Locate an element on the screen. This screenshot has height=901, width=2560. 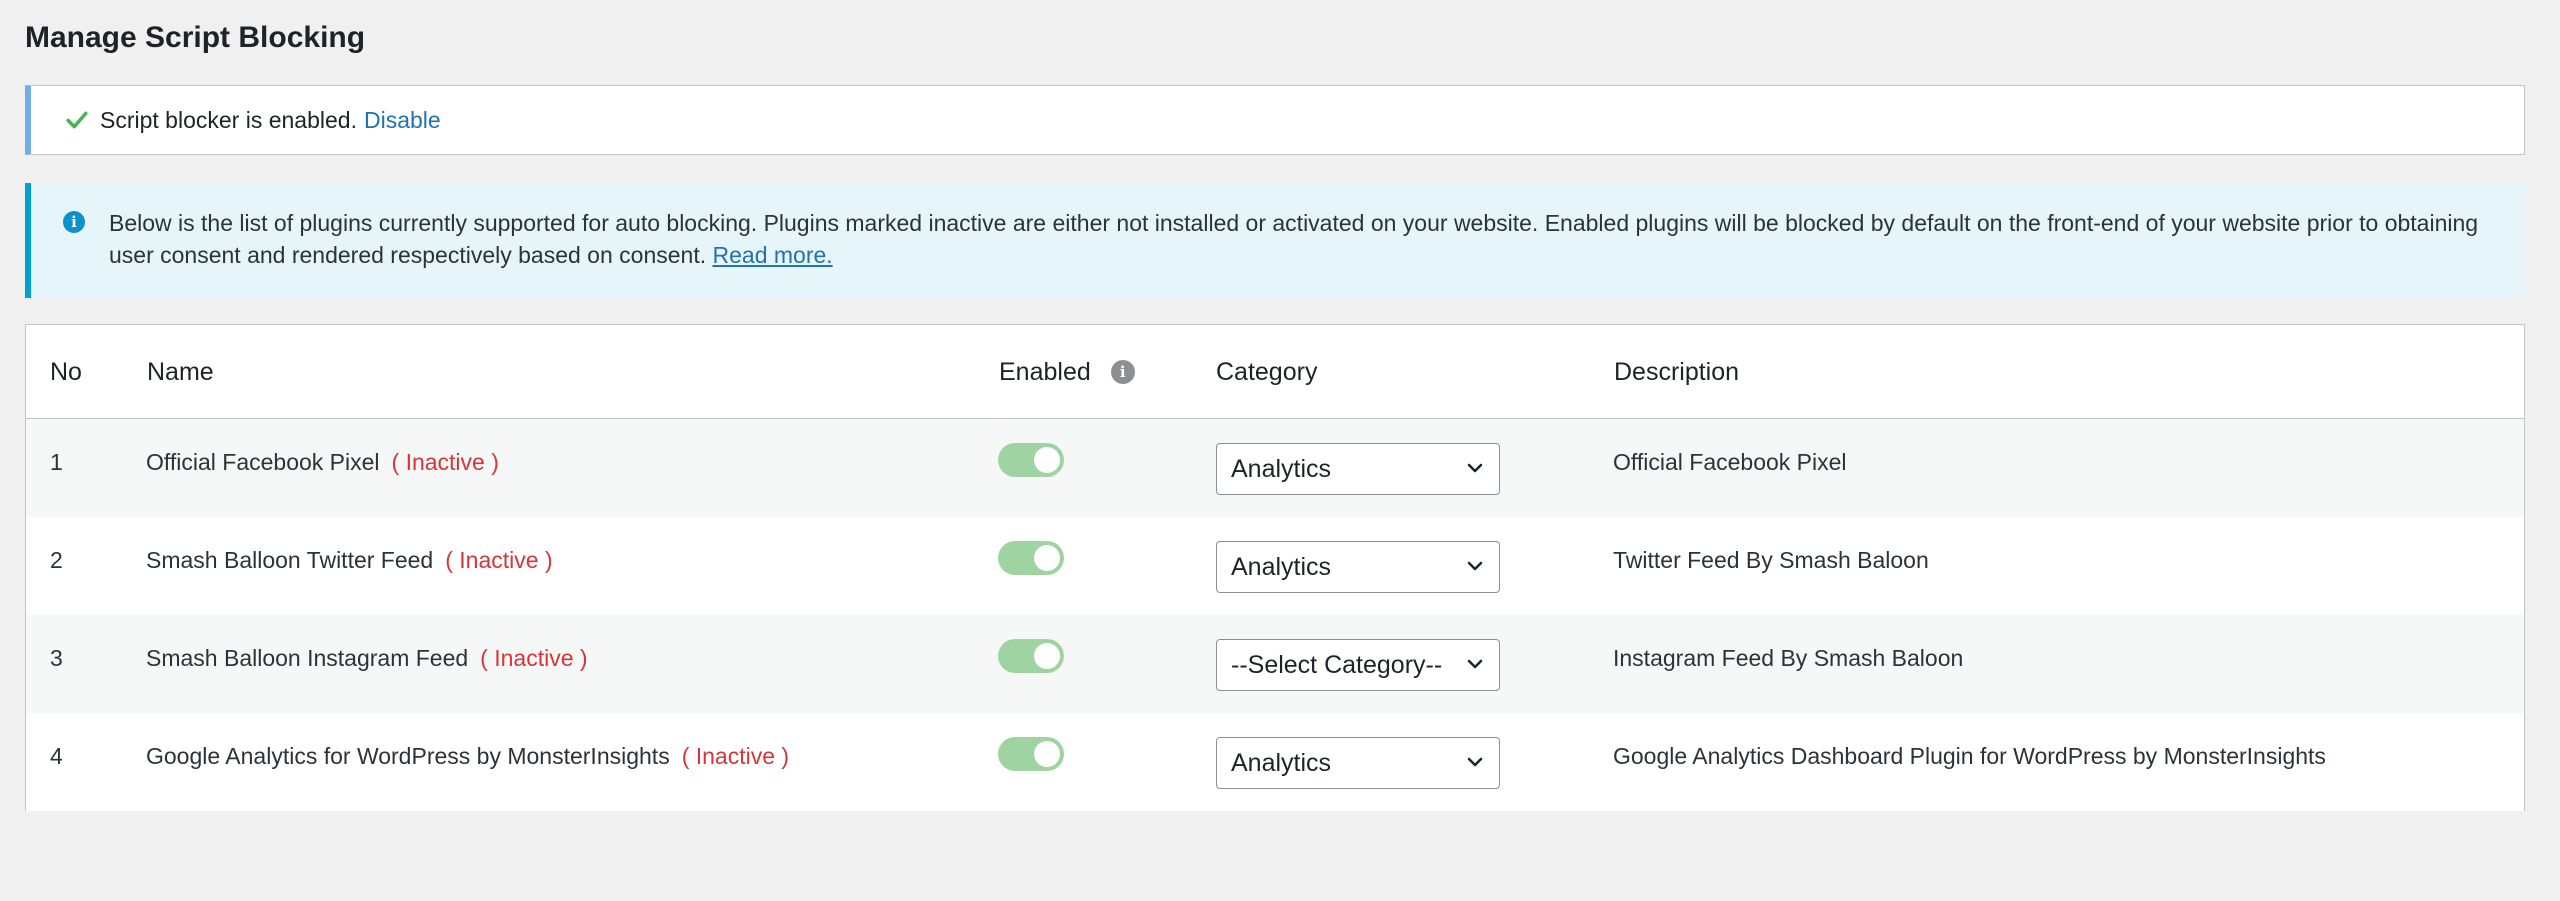
plugin-name-text: Official Facebook Pixel is located at coordinates (263, 462).